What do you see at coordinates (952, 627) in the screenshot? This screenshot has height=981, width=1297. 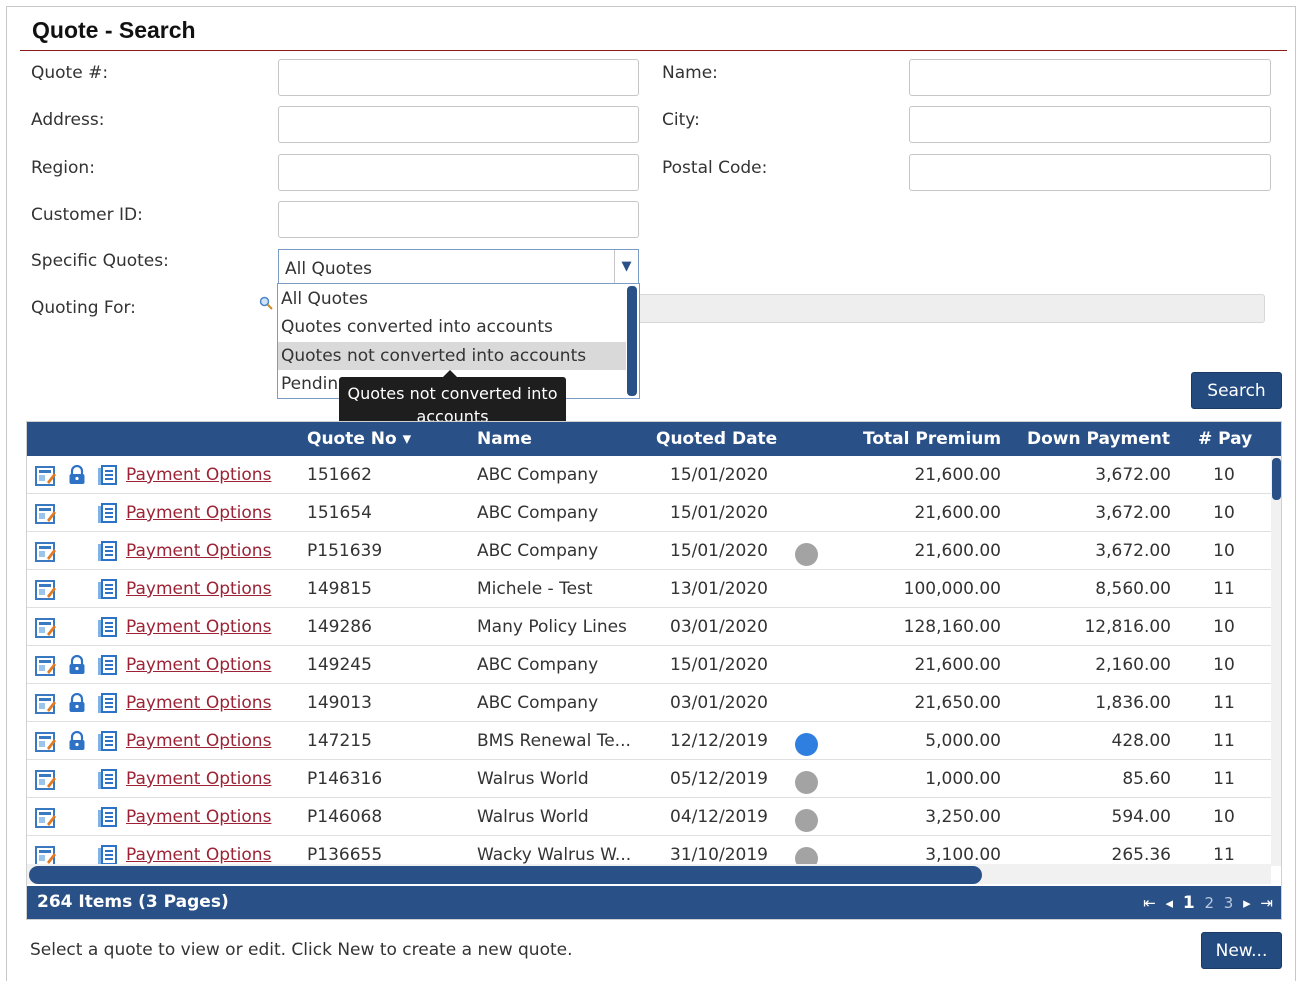 I see `total-premium-cell: 128,160.00` at bounding box center [952, 627].